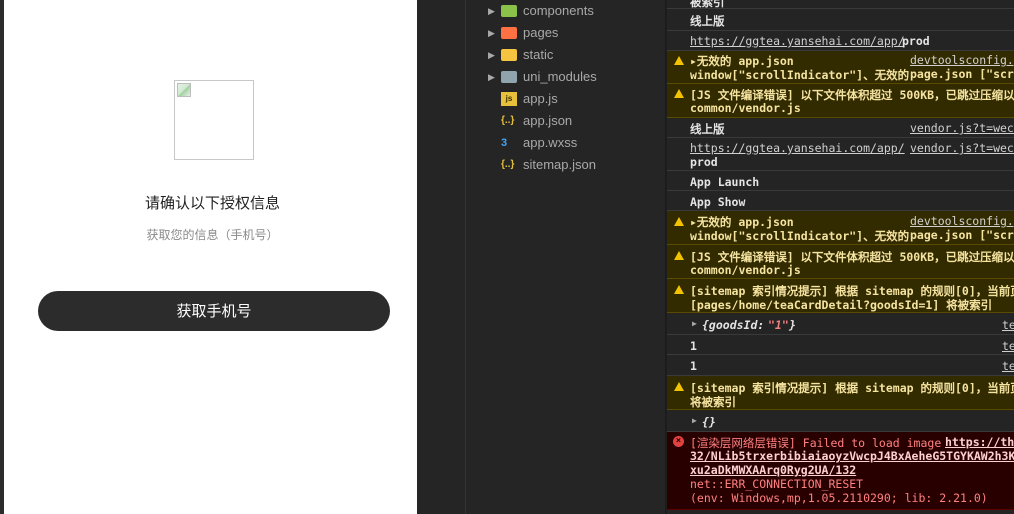 This screenshot has height=514, width=1014. I want to click on console-row: 线上版 vendor.js?t=wech, so click(840, 128).